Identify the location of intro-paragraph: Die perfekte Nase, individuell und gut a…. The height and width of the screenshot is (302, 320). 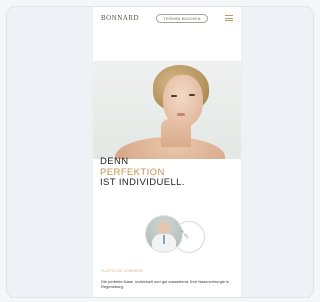
(165, 284).